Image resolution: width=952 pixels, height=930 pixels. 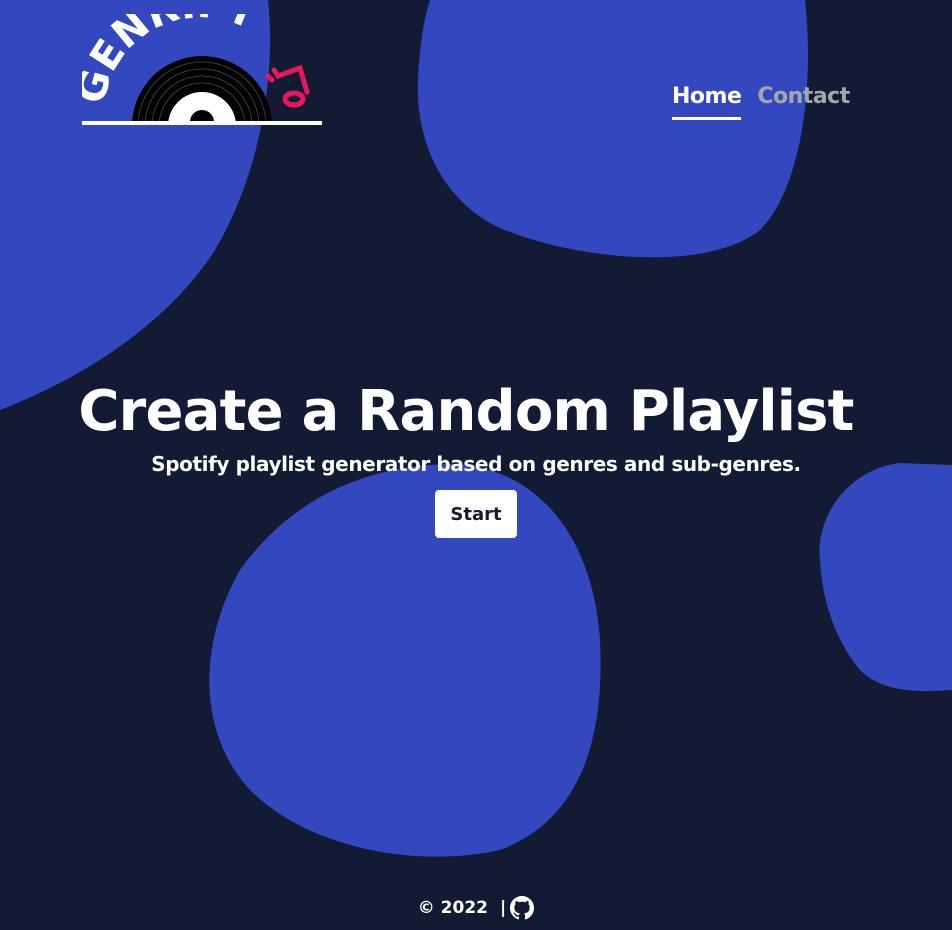 I want to click on nav-home-link: Home, so click(x=707, y=102).